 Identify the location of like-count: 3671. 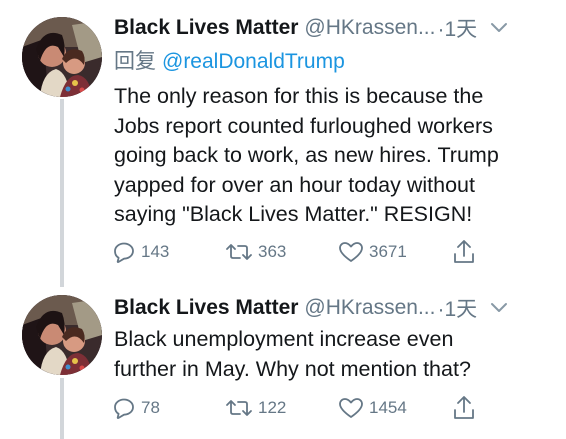
(388, 251).